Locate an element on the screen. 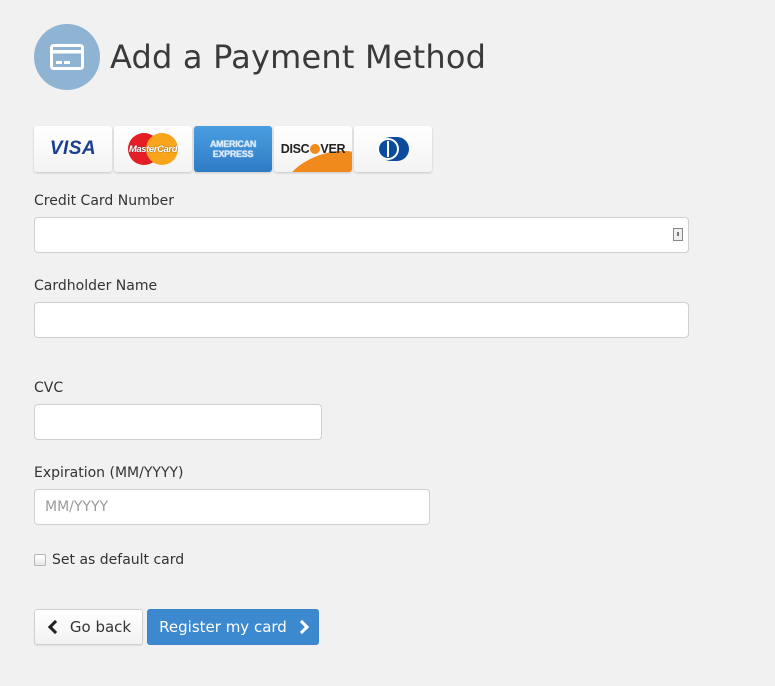 The width and height of the screenshot is (775, 686). mastercard-logo-text: MasterCard is located at coordinates (153, 149).